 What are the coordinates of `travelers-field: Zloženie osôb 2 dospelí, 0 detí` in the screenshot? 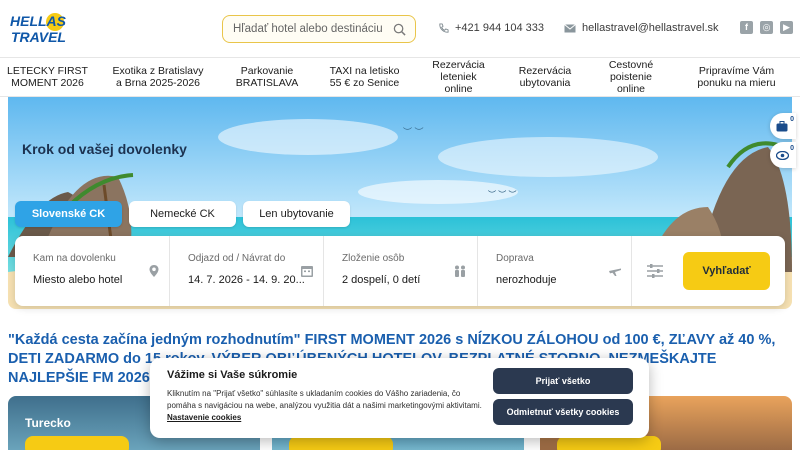 It's located at (401, 271).